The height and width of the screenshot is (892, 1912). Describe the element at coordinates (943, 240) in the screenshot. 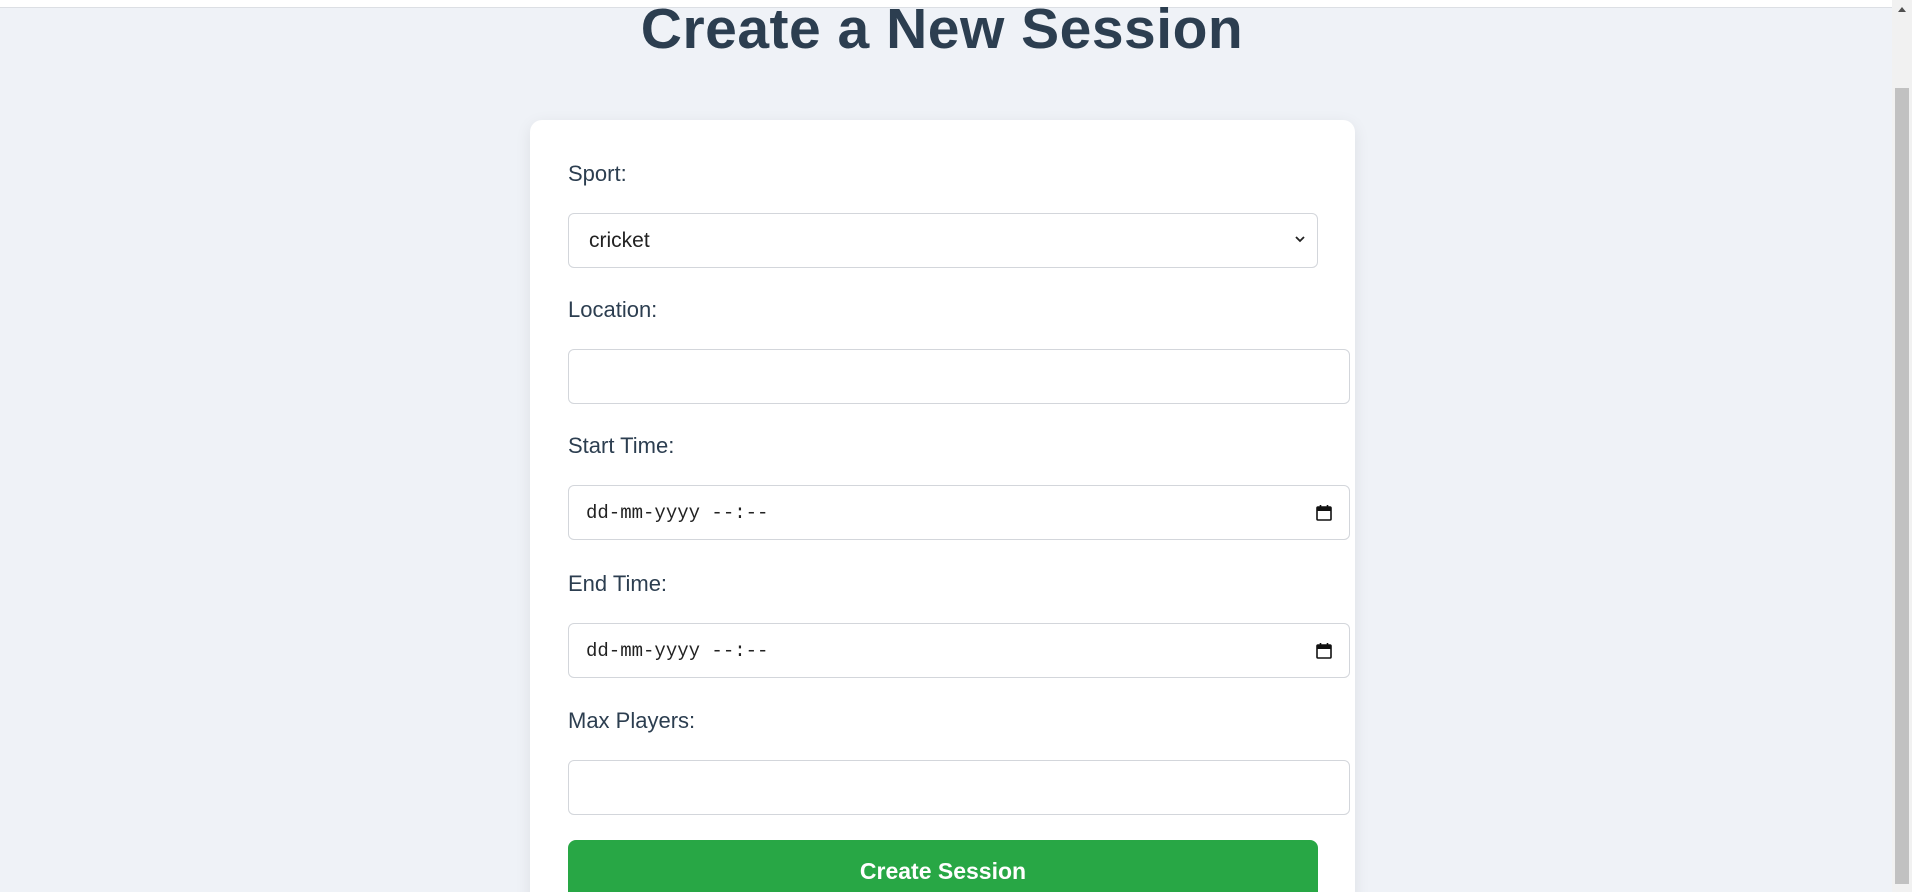

I see `sport-select: cricket` at that location.